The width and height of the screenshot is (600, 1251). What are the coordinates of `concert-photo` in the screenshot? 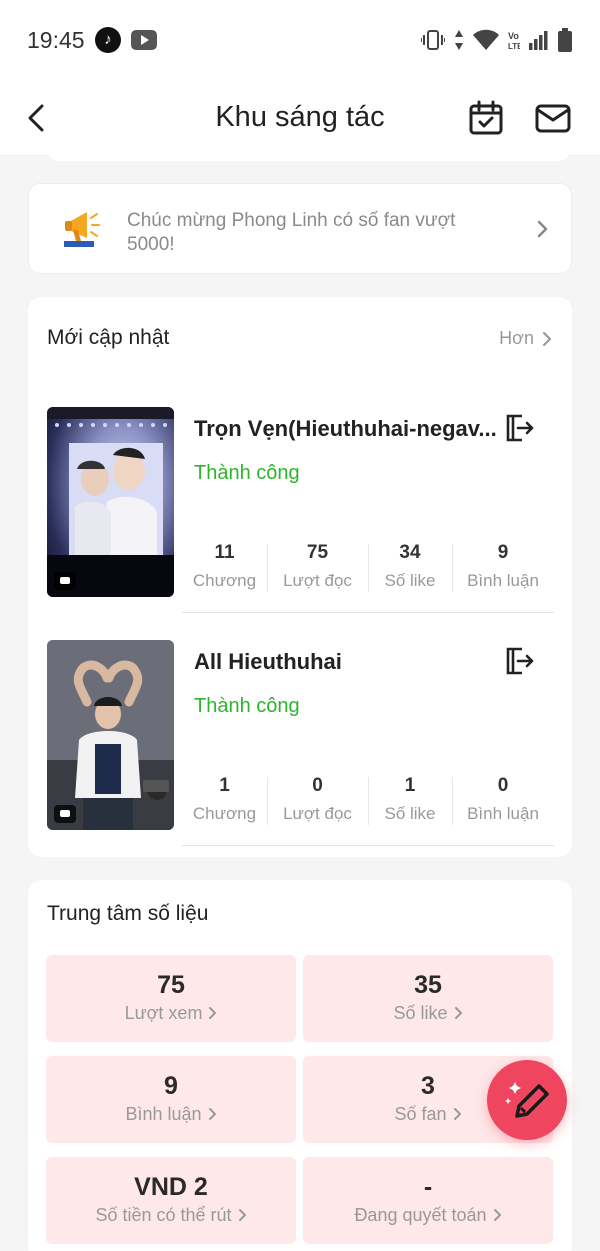 It's located at (110, 502).